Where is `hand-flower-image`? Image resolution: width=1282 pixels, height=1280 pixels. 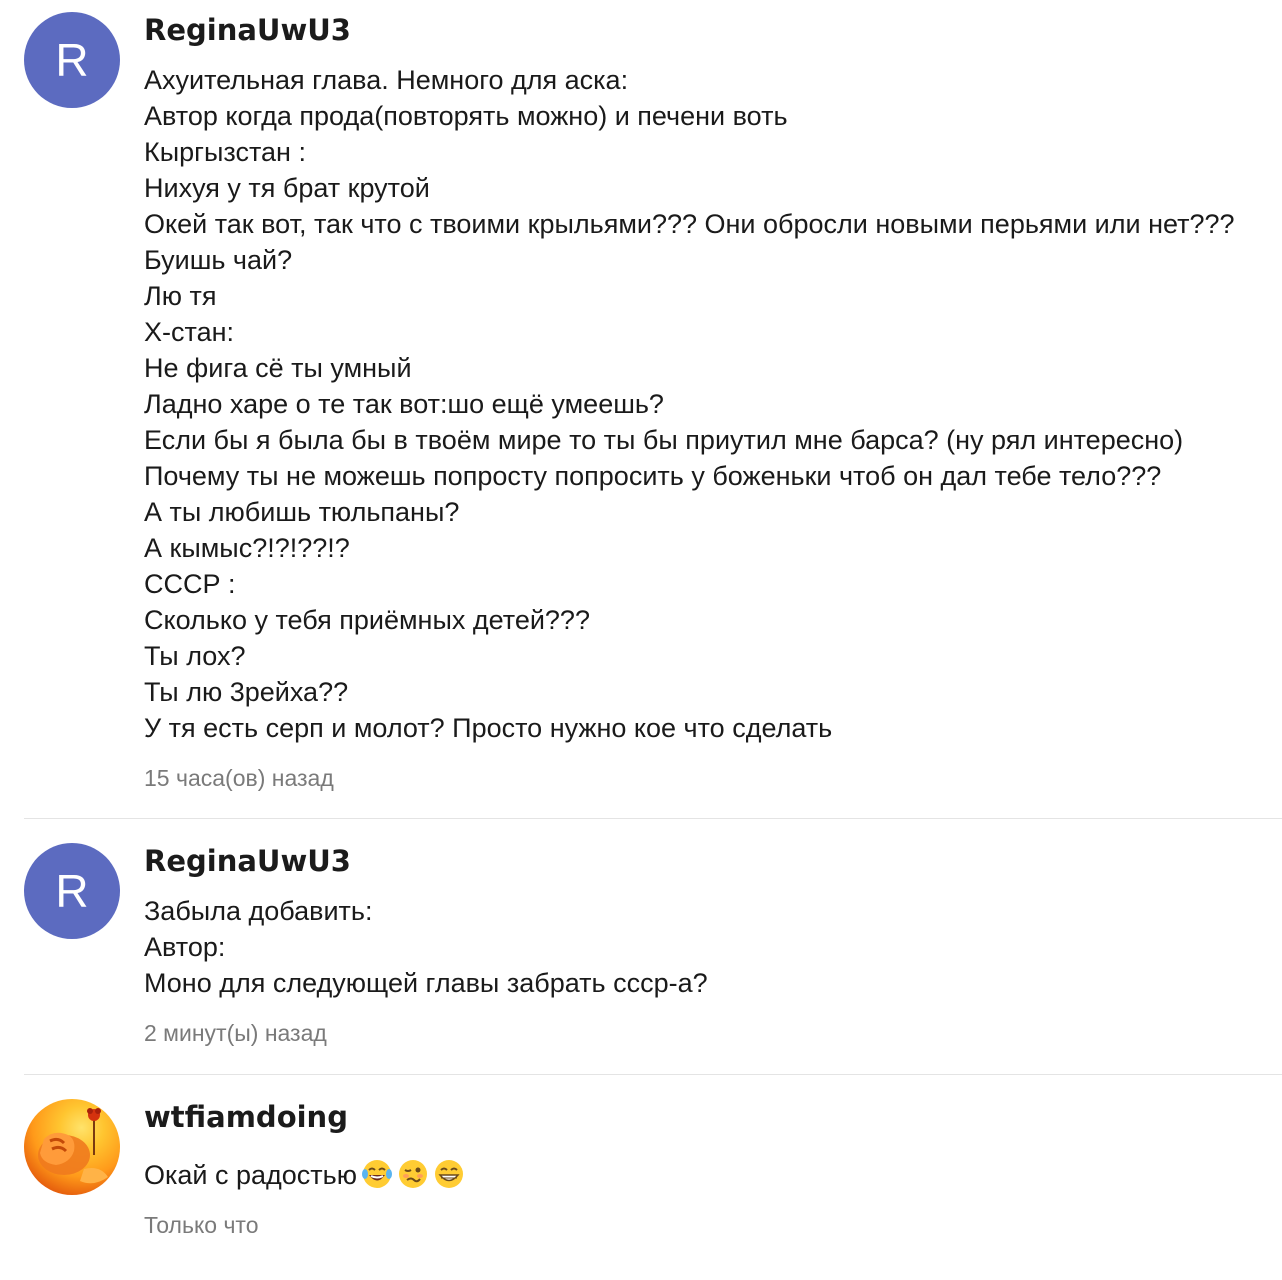
hand-flower-image is located at coordinates (73, 1146).